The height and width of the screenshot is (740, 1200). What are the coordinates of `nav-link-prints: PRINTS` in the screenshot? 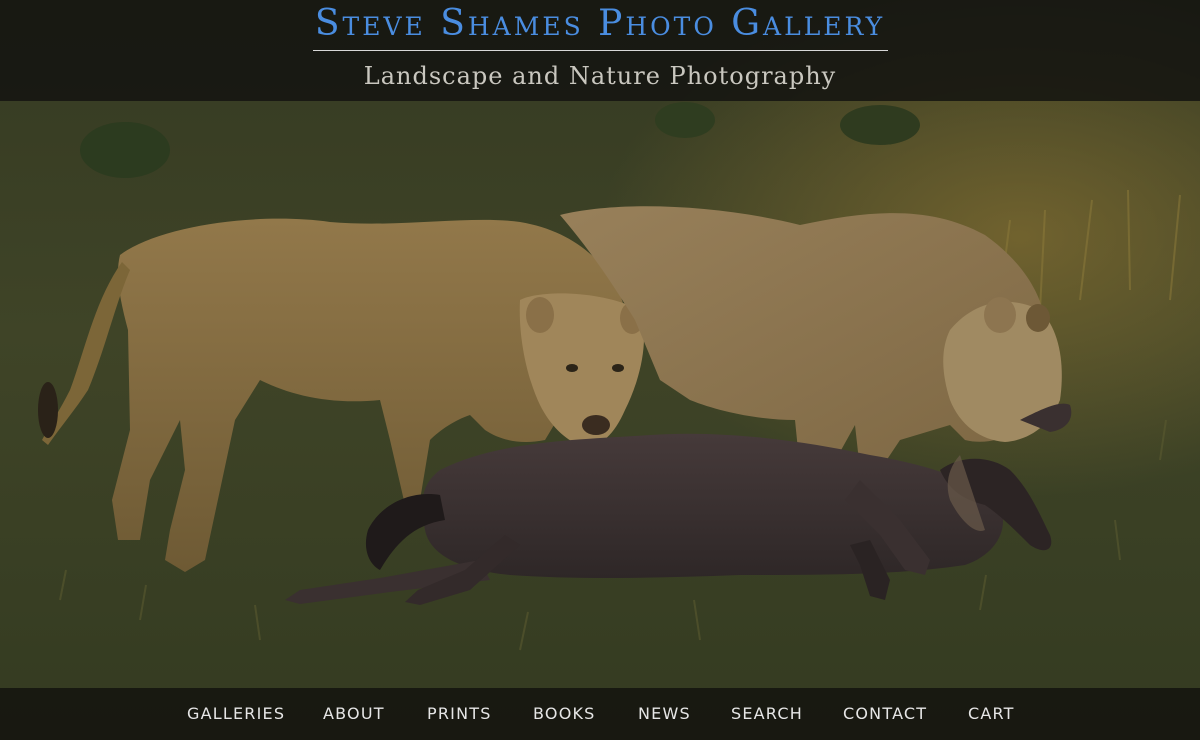 It's located at (459, 714).